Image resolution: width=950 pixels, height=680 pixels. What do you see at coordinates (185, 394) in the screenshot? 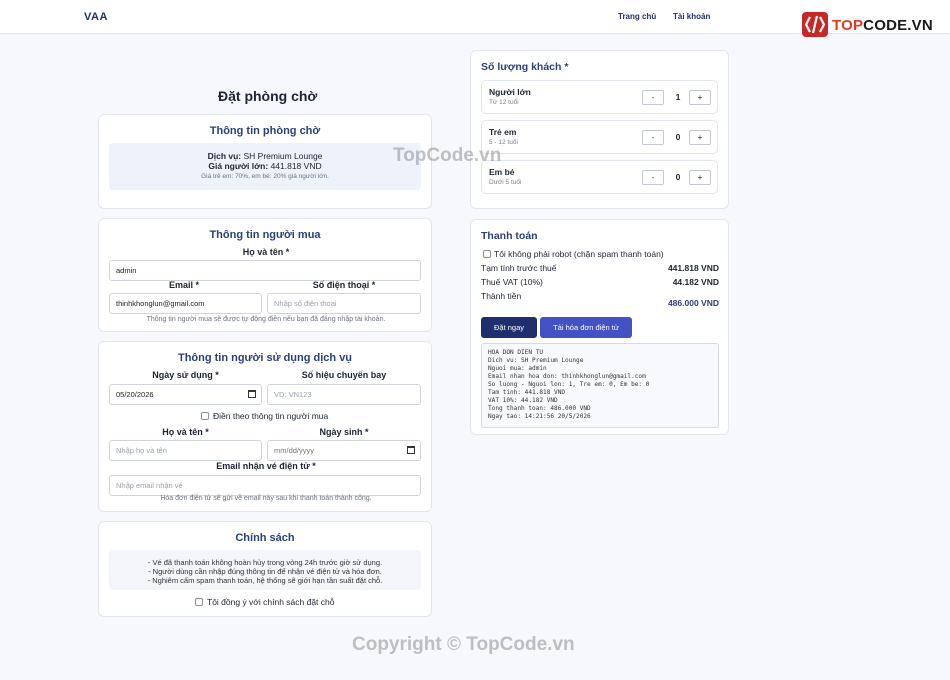
I see `use-date-input: 05/20/2026` at bounding box center [185, 394].